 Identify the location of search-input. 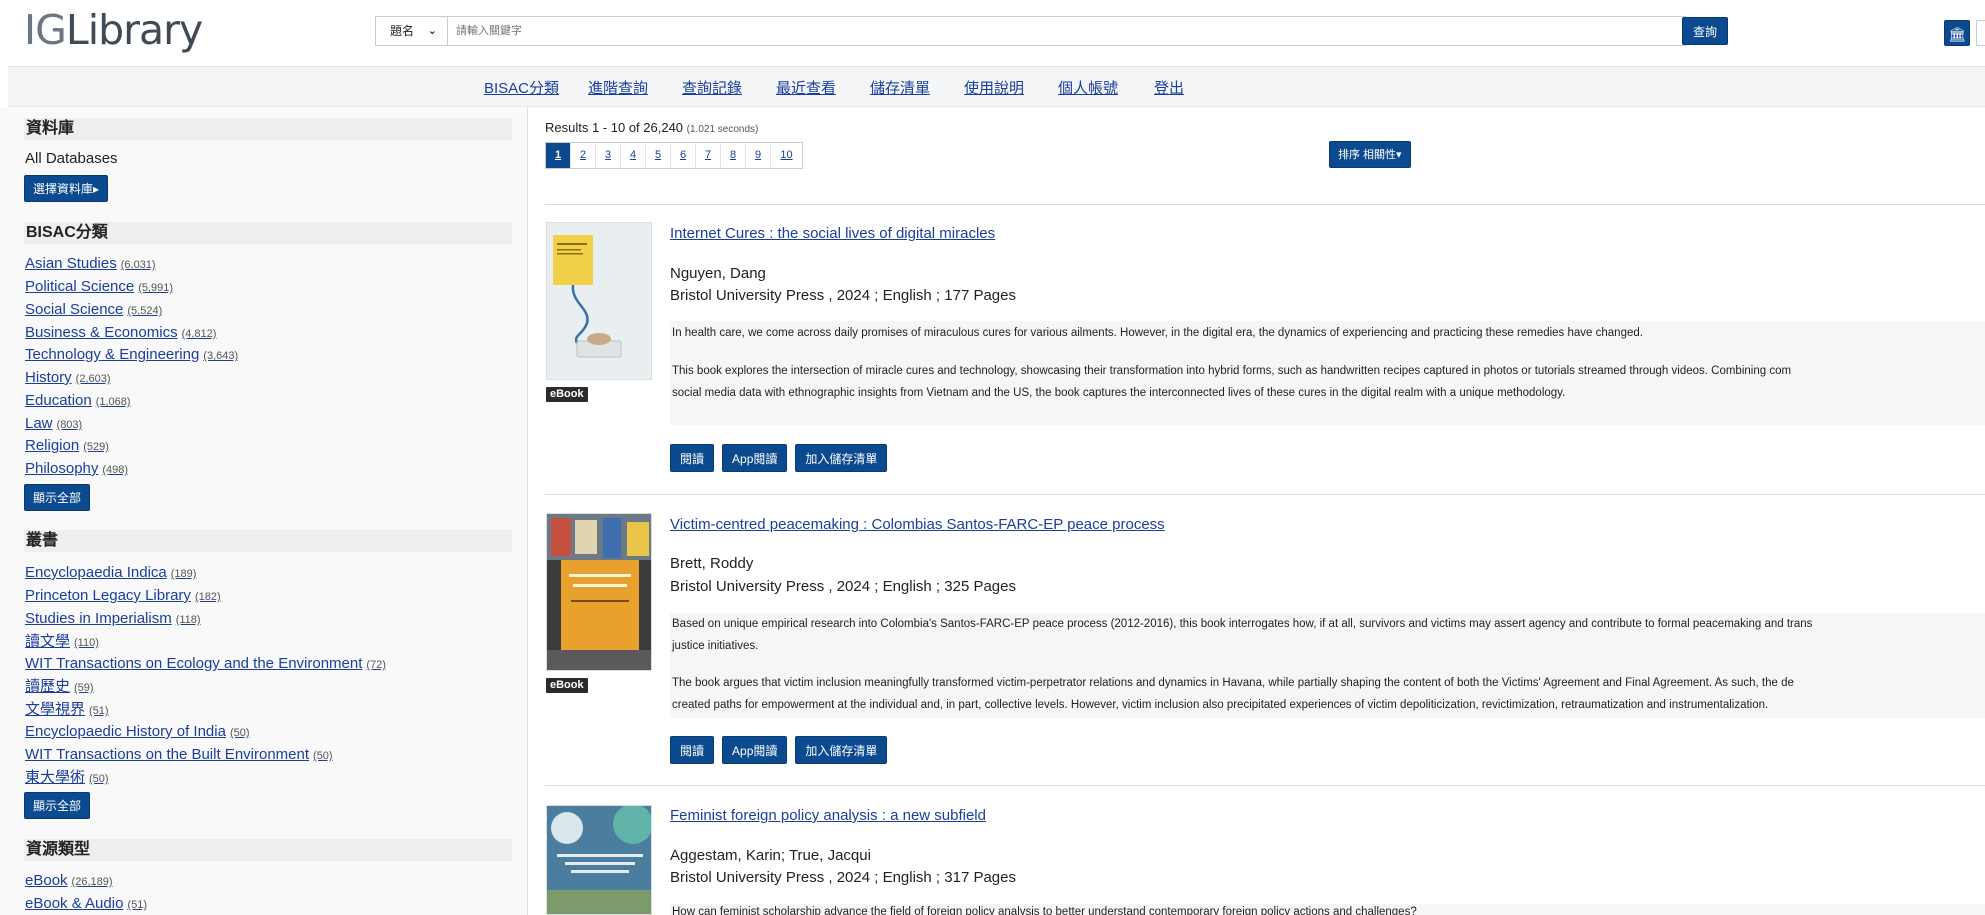
(1056, 31).